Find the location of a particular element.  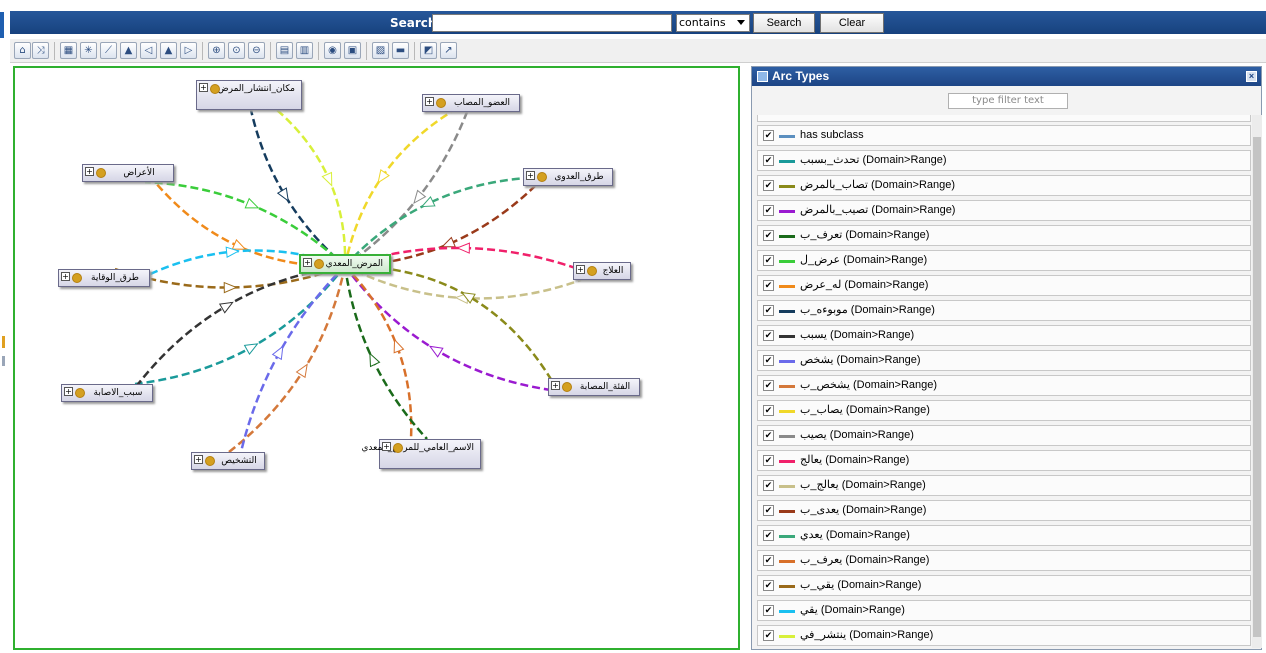

close-icon: × is located at coordinates (1251, 76).